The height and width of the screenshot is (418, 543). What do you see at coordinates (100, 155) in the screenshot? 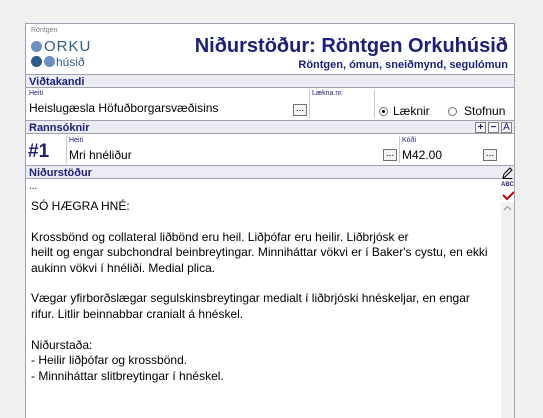
I see `exam-name-field: Mri hnéliður` at bounding box center [100, 155].